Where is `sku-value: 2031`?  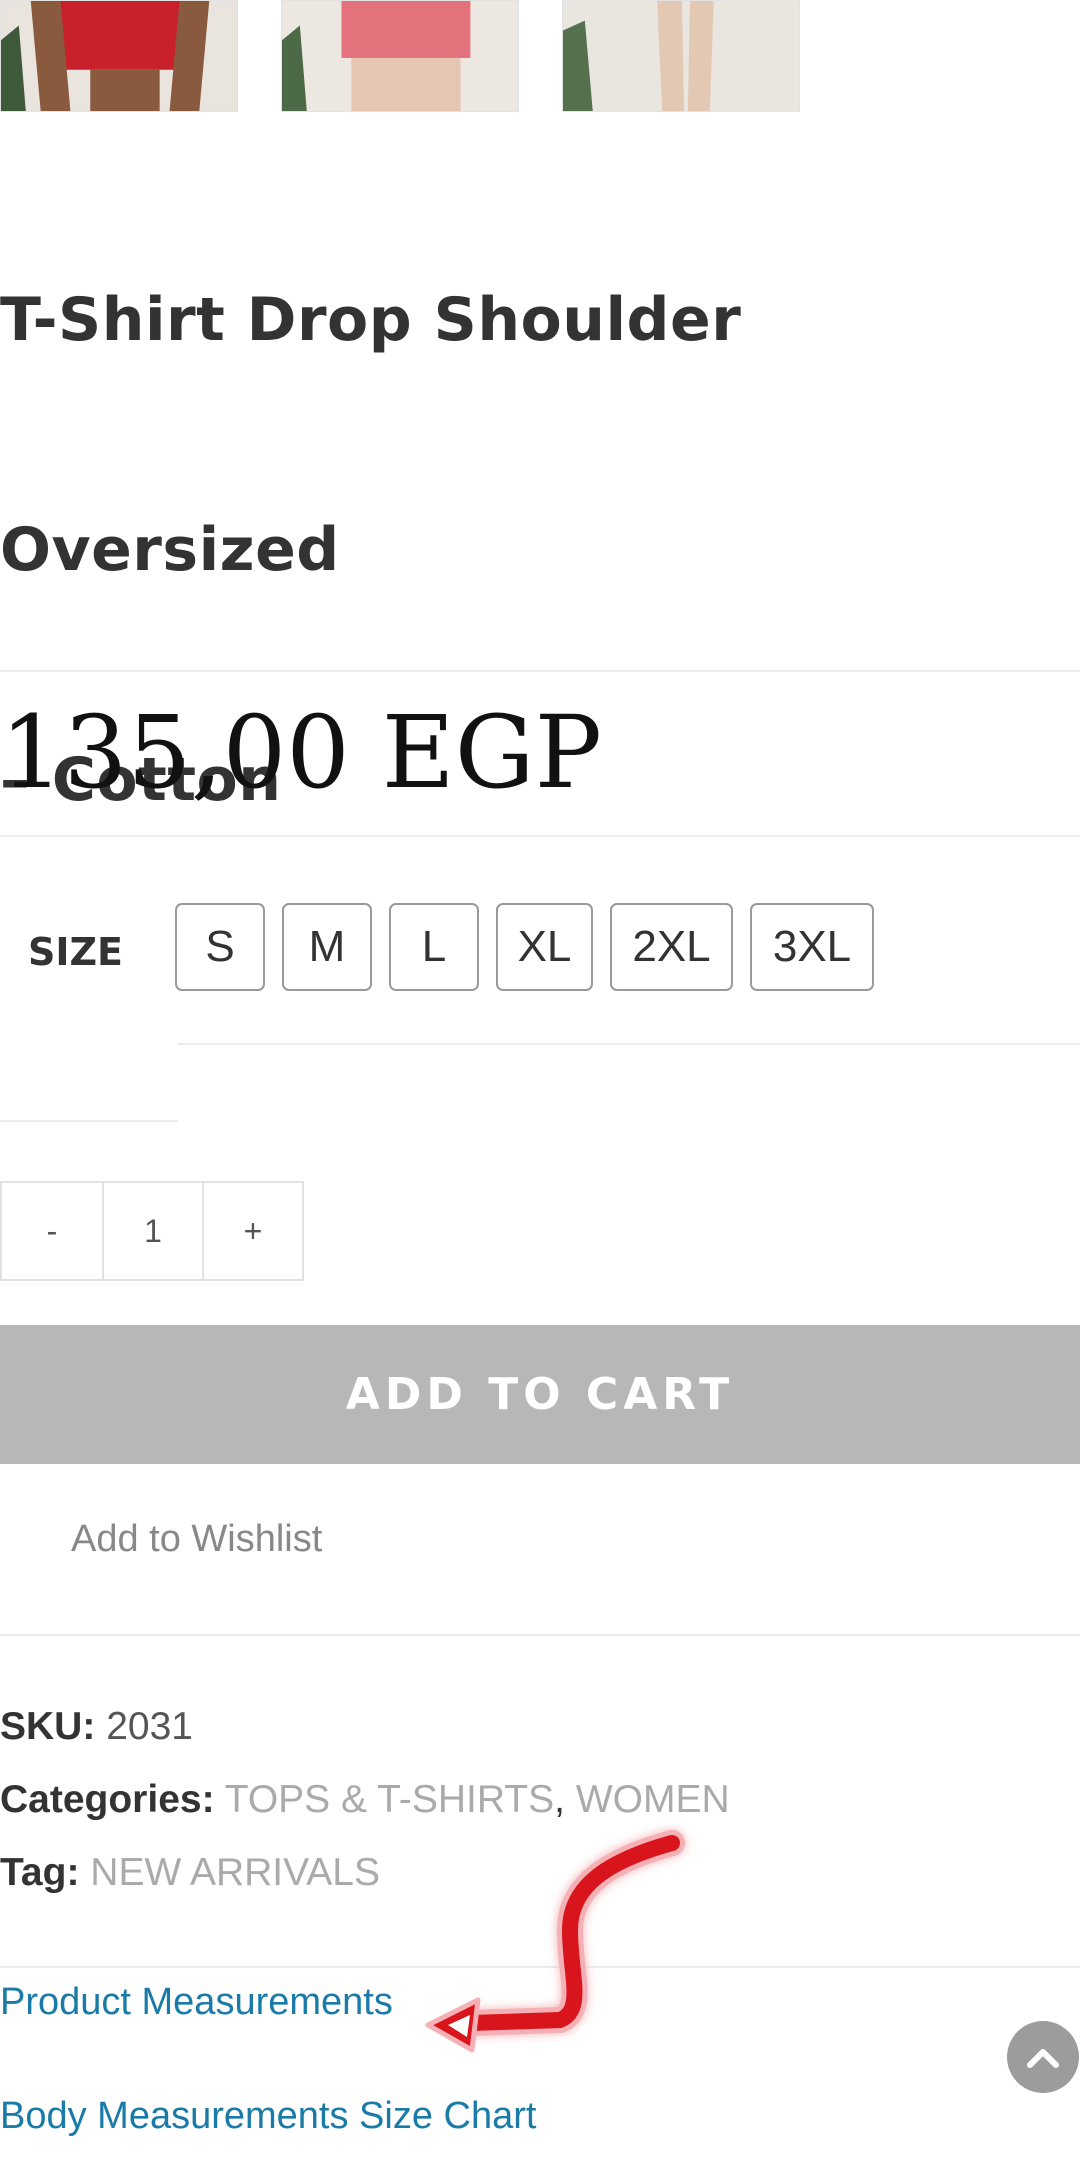
sku-value: 2031 is located at coordinates (149, 1726).